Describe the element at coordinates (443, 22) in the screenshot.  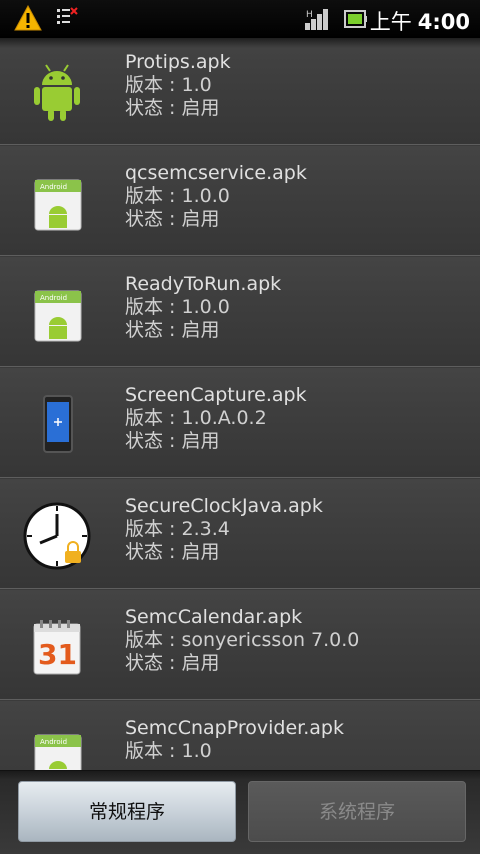
I see `clock-time: 4:00` at that location.